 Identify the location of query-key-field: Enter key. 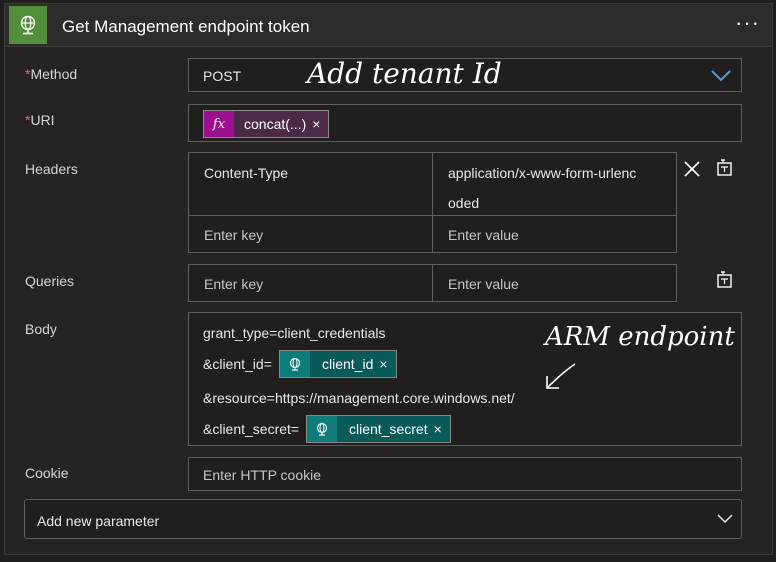
(310, 283).